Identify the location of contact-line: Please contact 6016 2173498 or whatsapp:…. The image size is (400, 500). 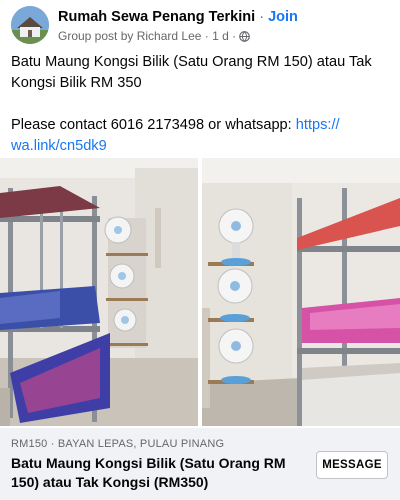
(201, 125).